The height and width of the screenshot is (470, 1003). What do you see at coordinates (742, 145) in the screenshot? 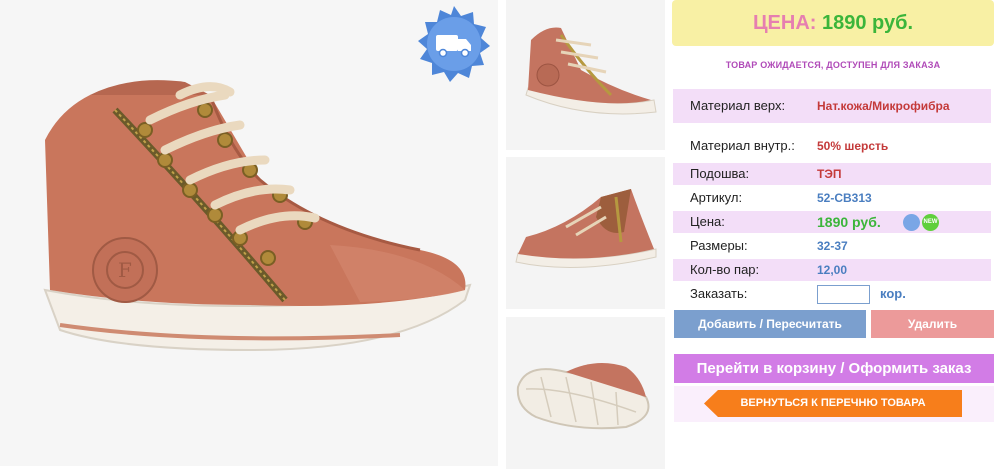
I see `spec-label: Материал внутр.:` at bounding box center [742, 145].